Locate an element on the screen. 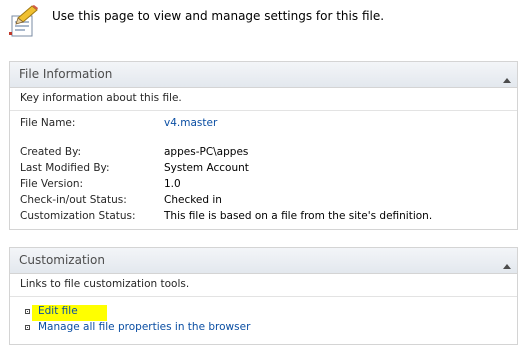 The height and width of the screenshot is (358, 528). file-version-value: 1.0 is located at coordinates (172, 184).